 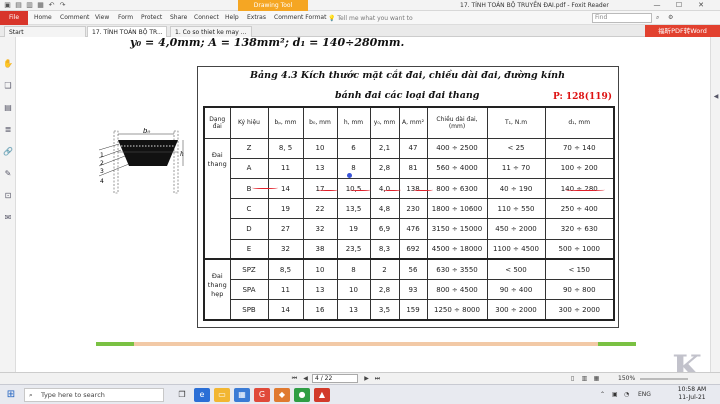 I want to click on volume-icon: ◔, so click(x=626, y=395).